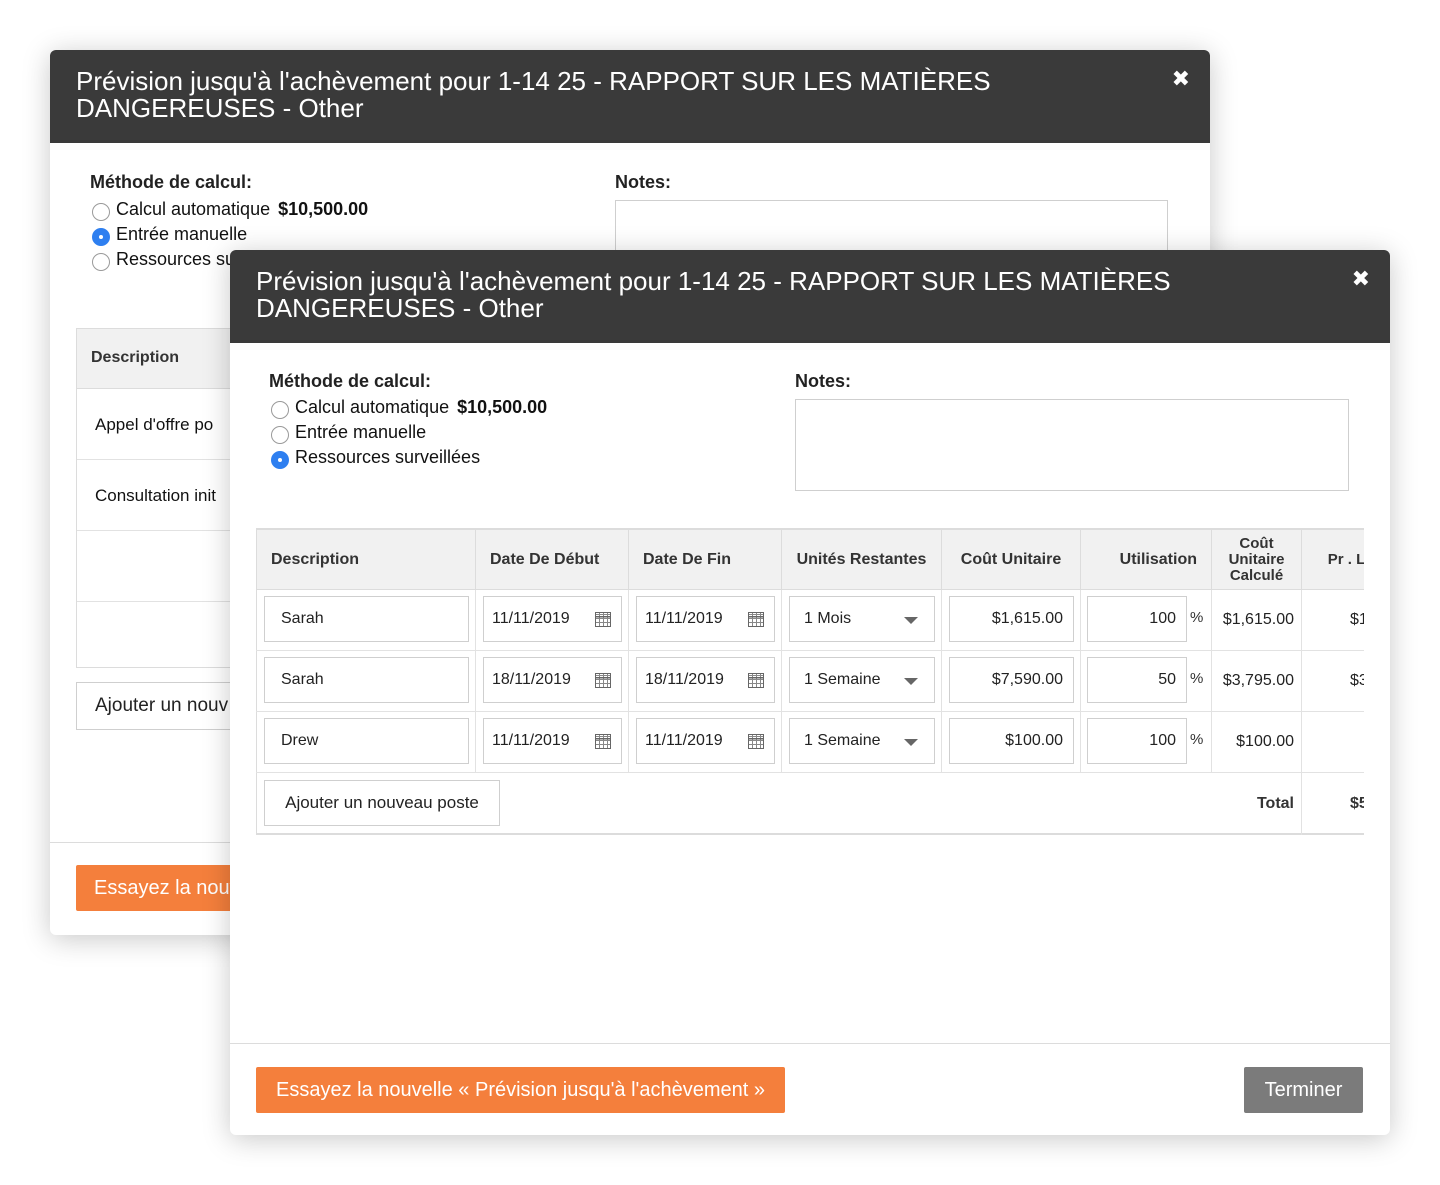 The image size is (1440, 1185). I want to click on radio-tracked-resources: Ressources surveillées, so click(376, 458).